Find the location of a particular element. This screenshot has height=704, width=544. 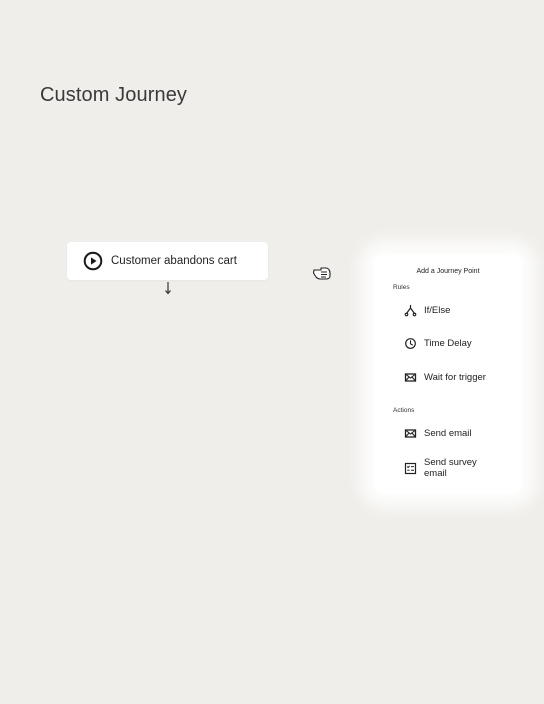

hand-cursor-icon is located at coordinates (322, 273).